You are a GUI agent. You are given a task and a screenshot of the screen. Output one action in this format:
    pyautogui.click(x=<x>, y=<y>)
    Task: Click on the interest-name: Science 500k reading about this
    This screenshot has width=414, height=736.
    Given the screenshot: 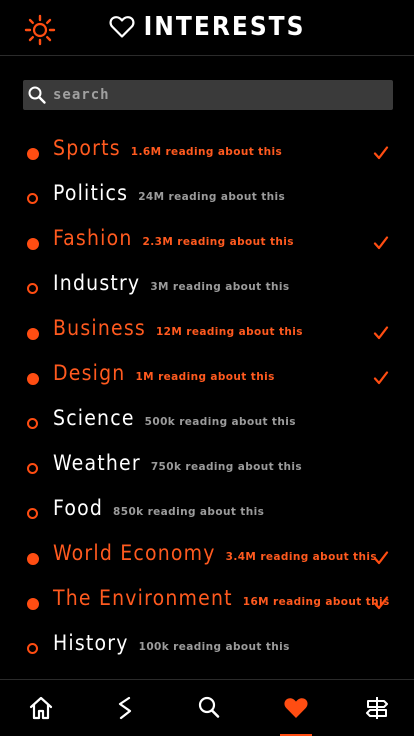 What is the action you would take?
    pyautogui.click(x=174, y=418)
    